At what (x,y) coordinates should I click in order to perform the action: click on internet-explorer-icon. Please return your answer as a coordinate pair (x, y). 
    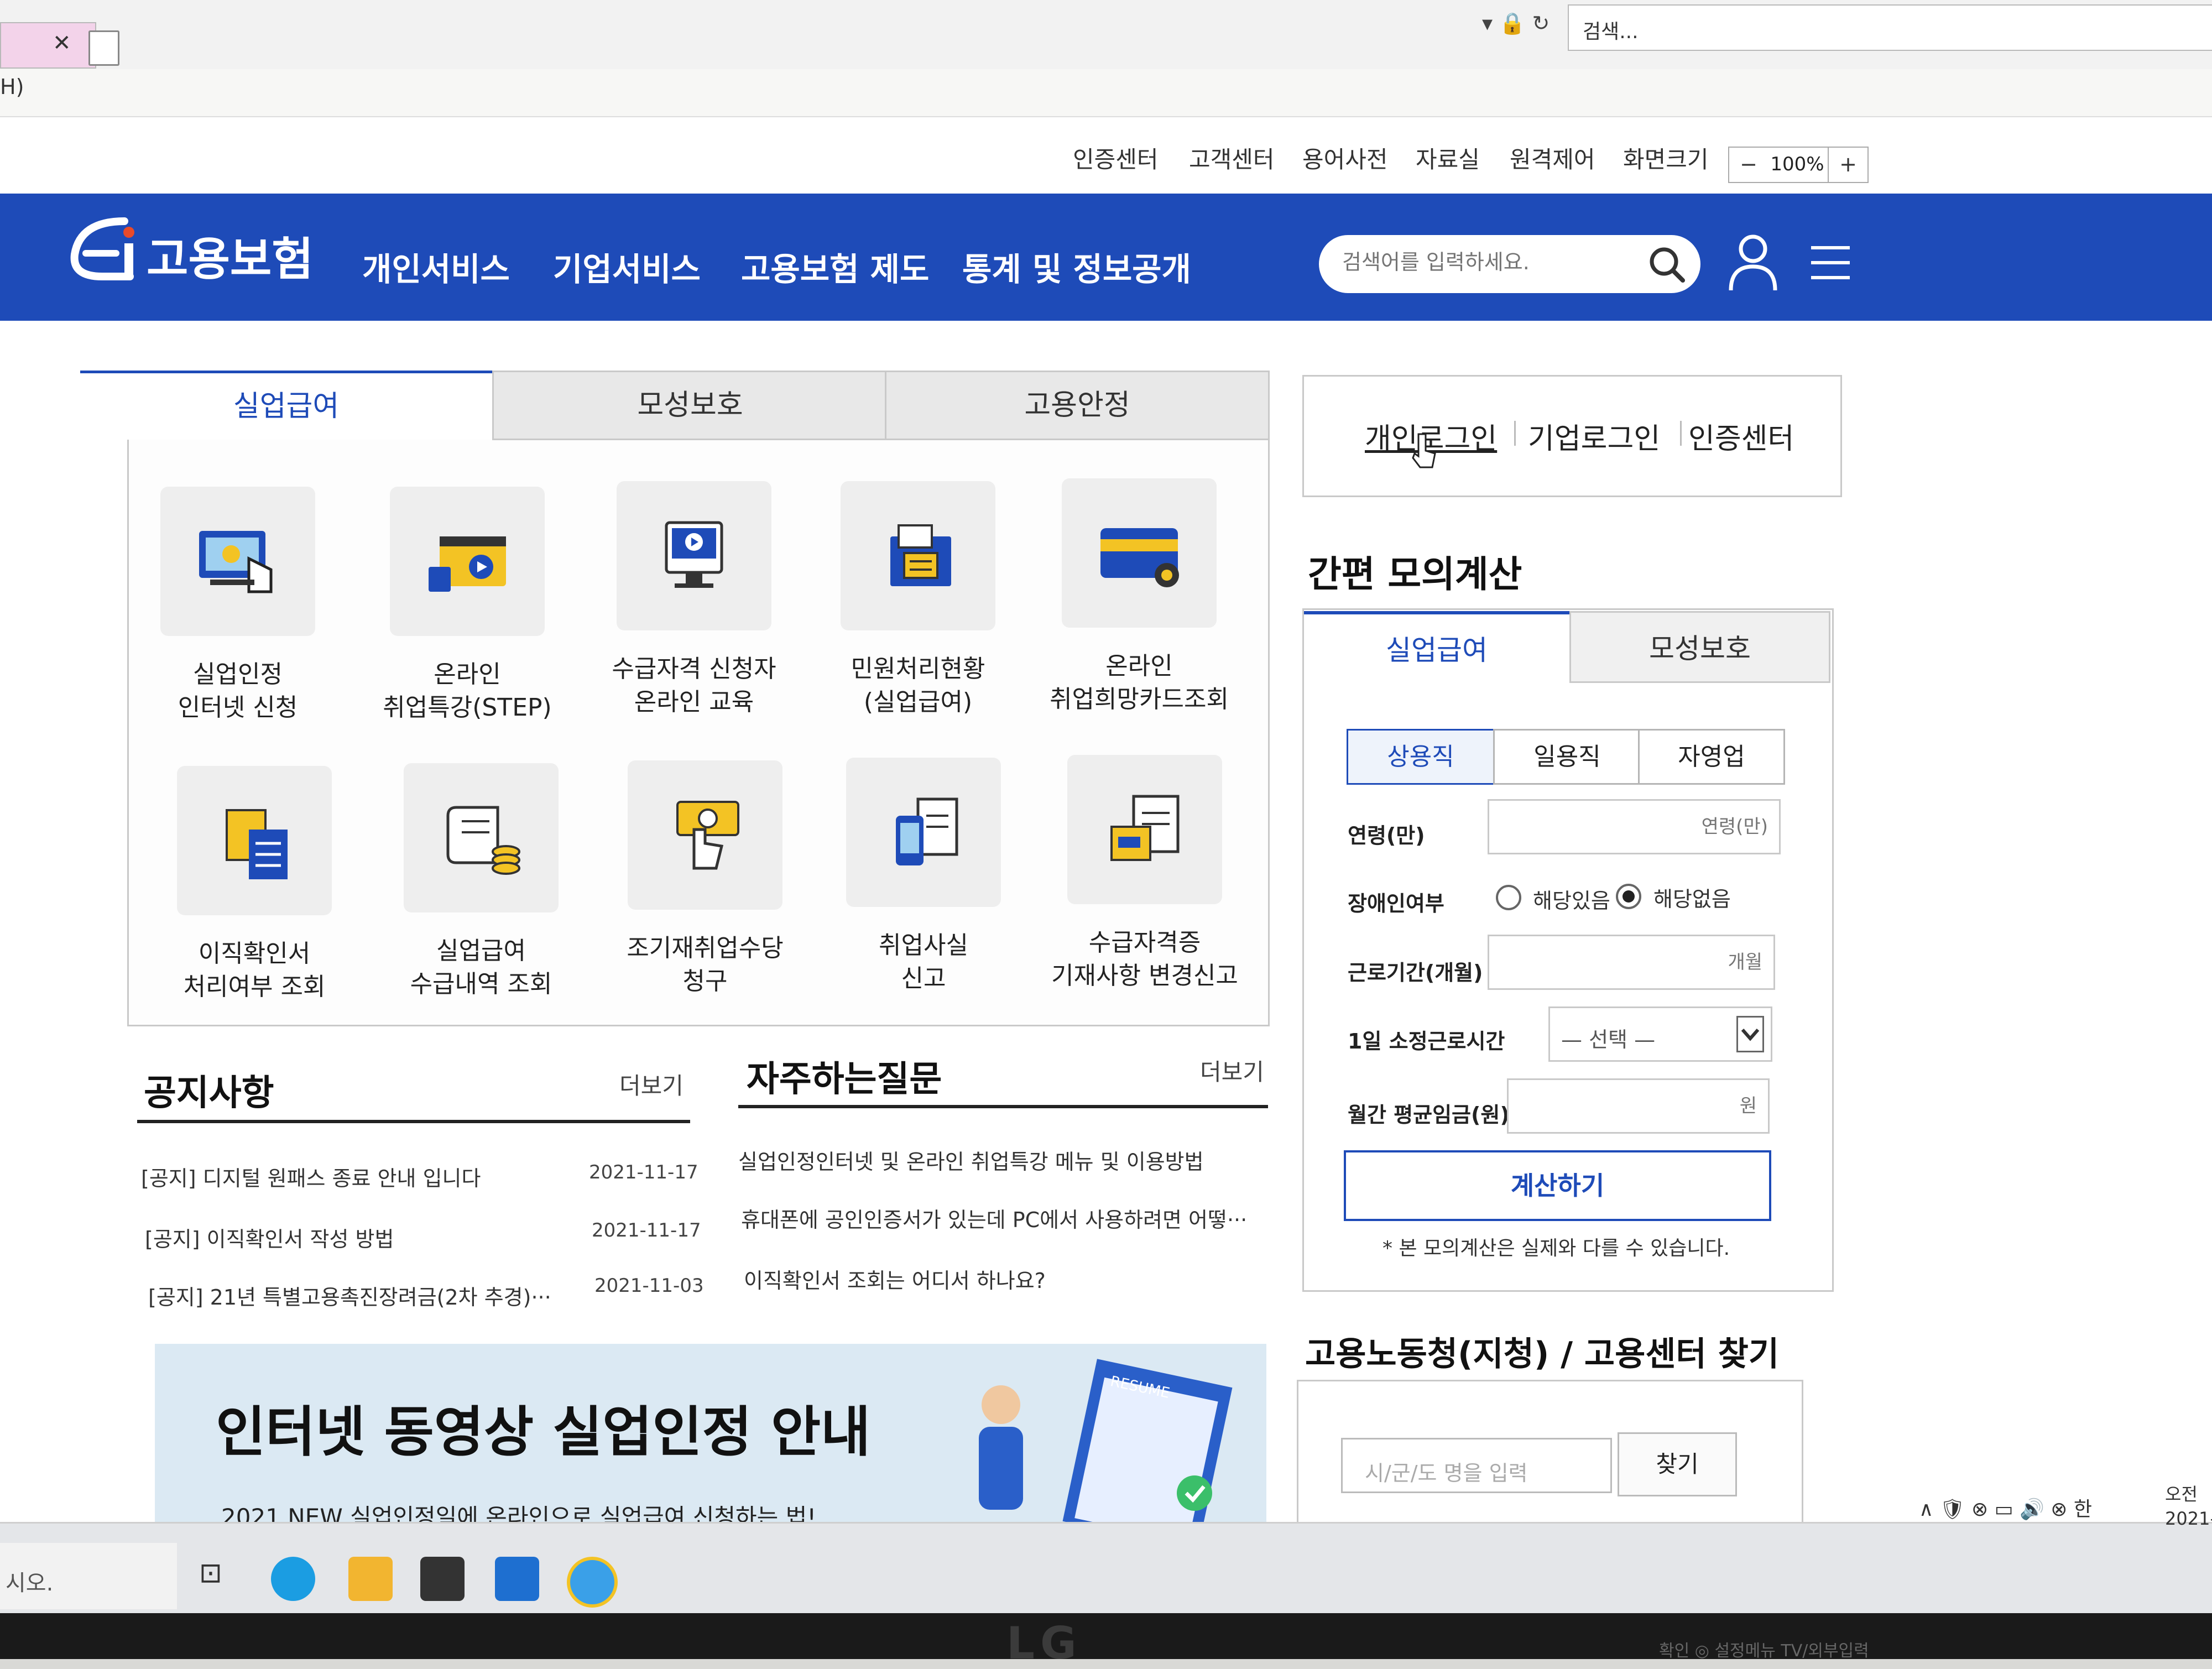
    Looking at the image, I should click on (593, 1582).